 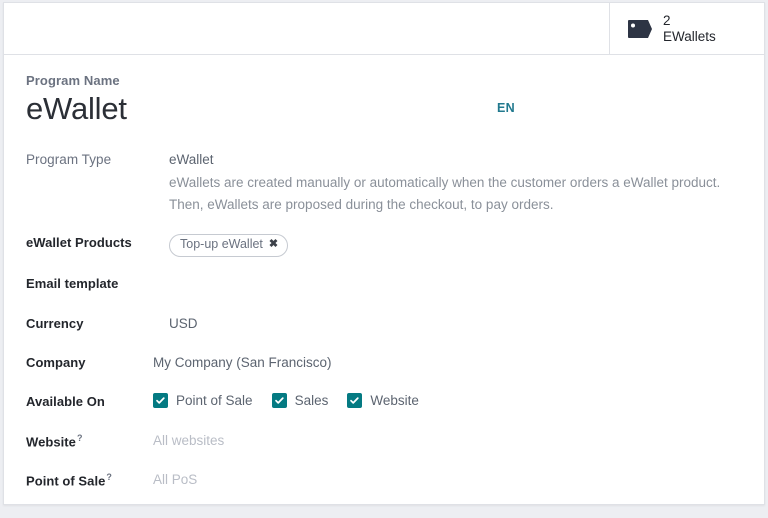 What do you see at coordinates (160, 401) in the screenshot?
I see `checkbox-point-of-sale` at bounding box center [160, 401].